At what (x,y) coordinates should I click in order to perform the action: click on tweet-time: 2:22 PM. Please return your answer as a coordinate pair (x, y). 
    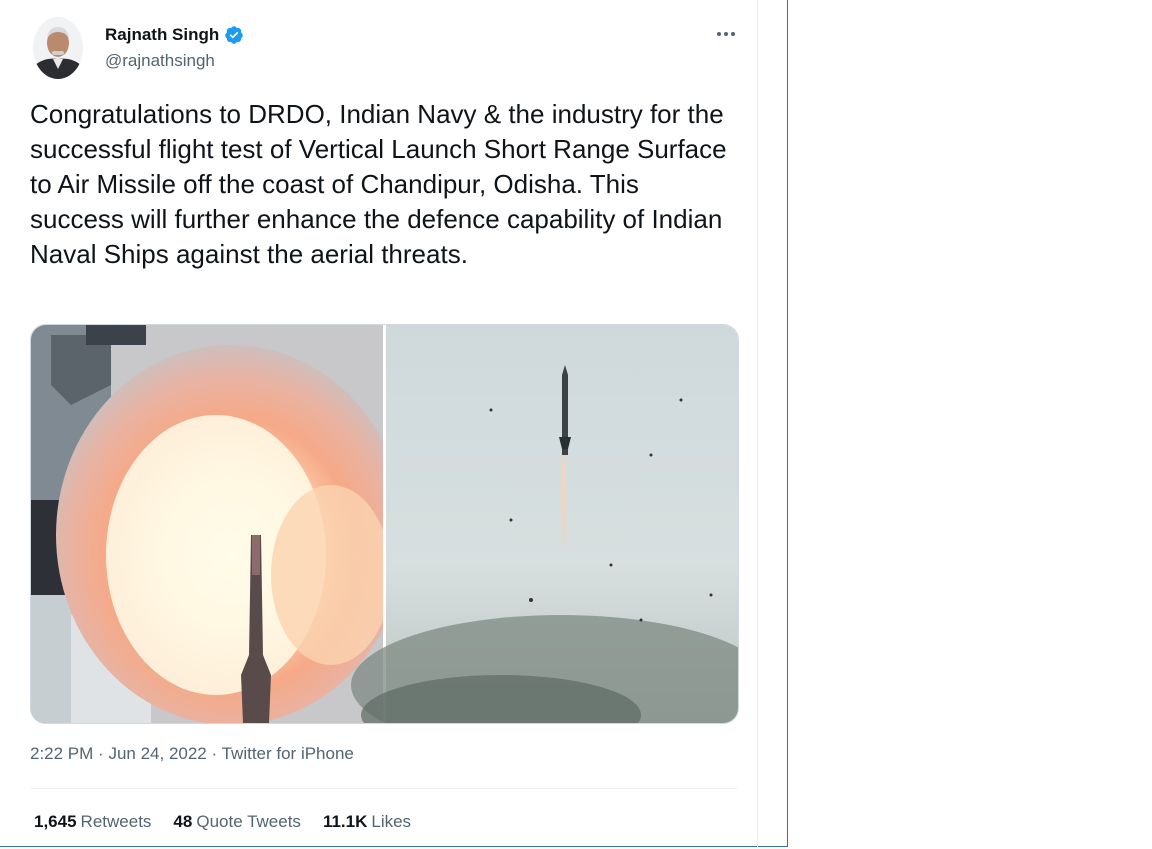
    Looking at the image, I should click on (61, 753).